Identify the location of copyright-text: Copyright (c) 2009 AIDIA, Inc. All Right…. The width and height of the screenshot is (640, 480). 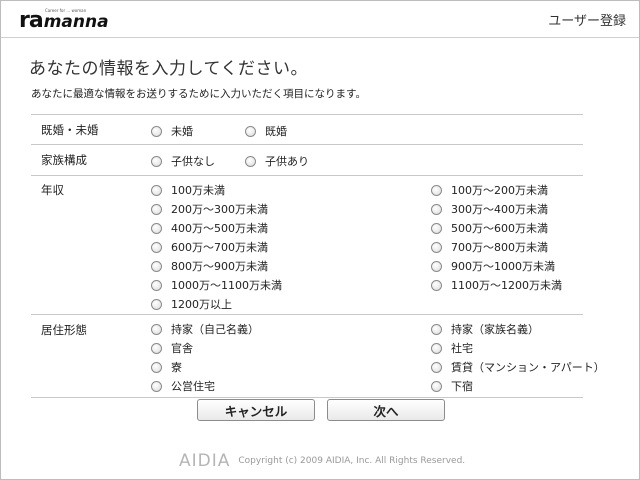
(352, 461).